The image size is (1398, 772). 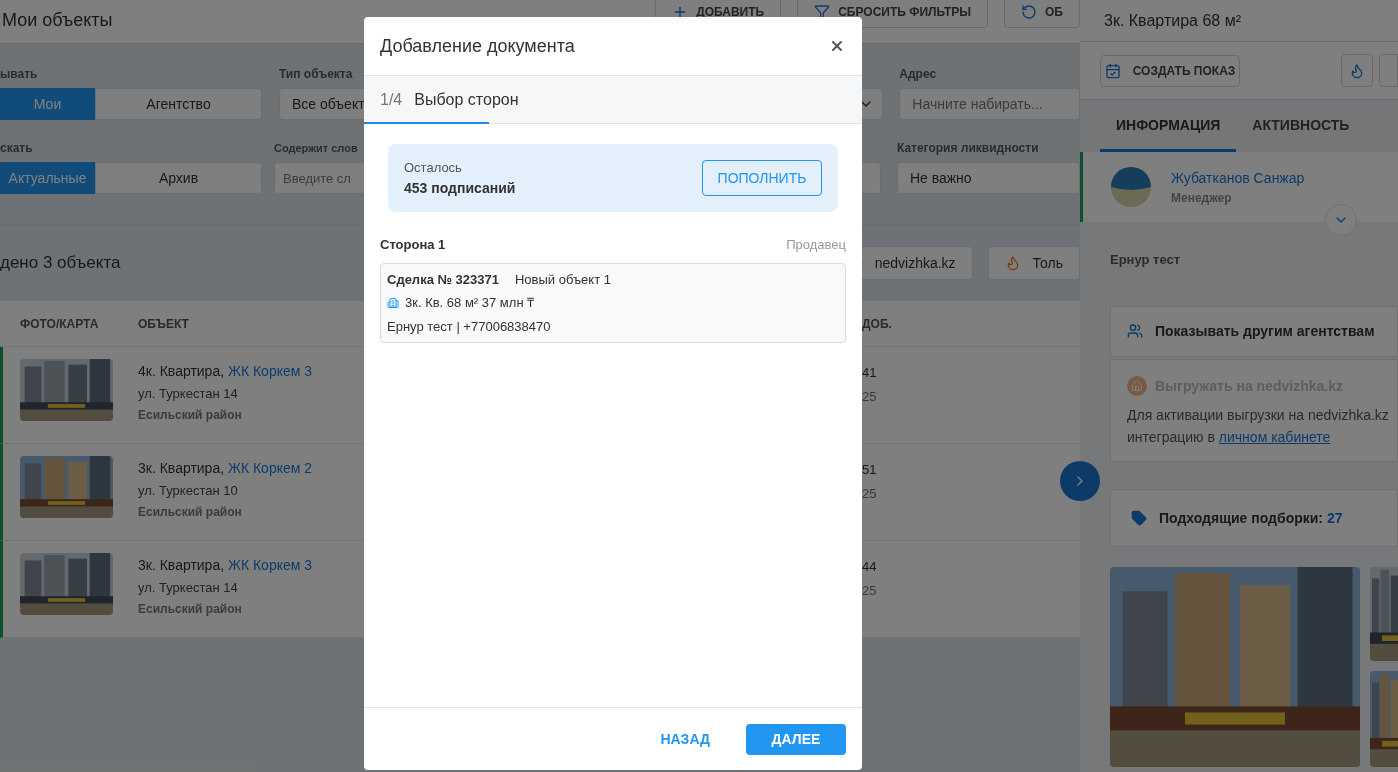 I want to click on hot-button, so click(x=1357, y=70).